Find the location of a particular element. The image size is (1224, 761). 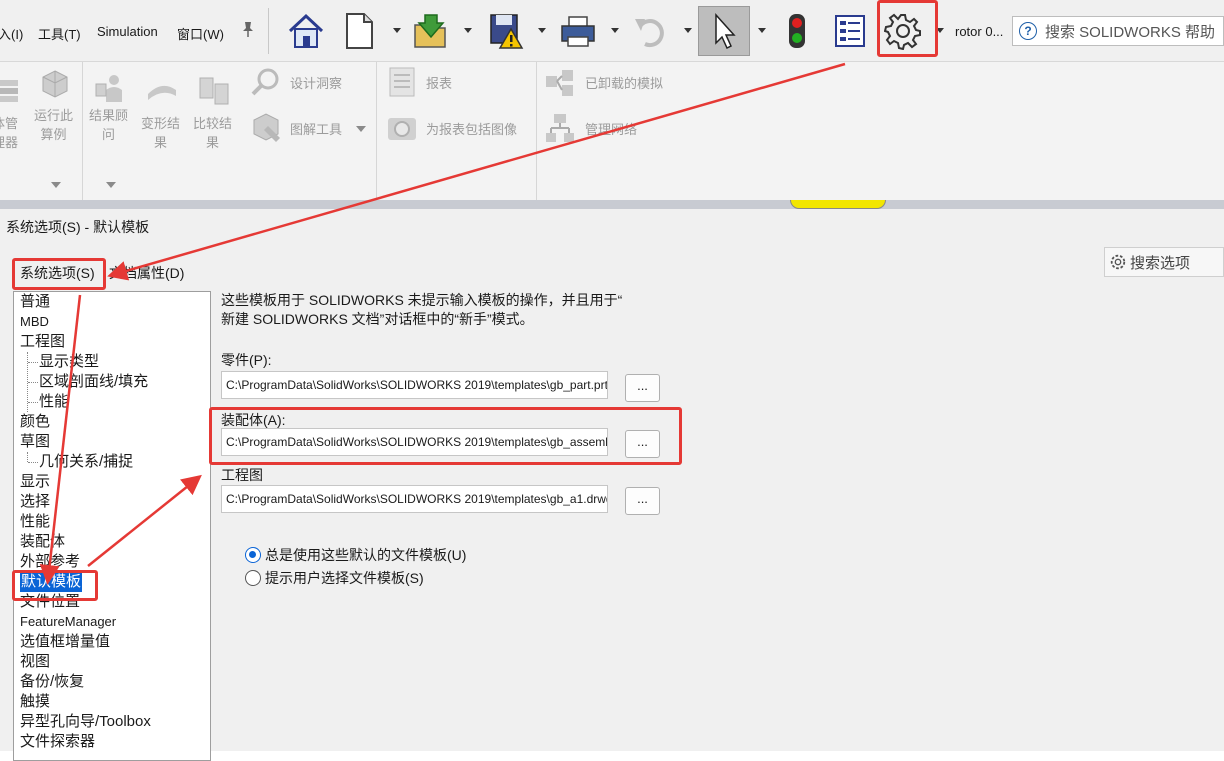

study-manager-label: 体管 理器 is located at coordinates (9, 133).